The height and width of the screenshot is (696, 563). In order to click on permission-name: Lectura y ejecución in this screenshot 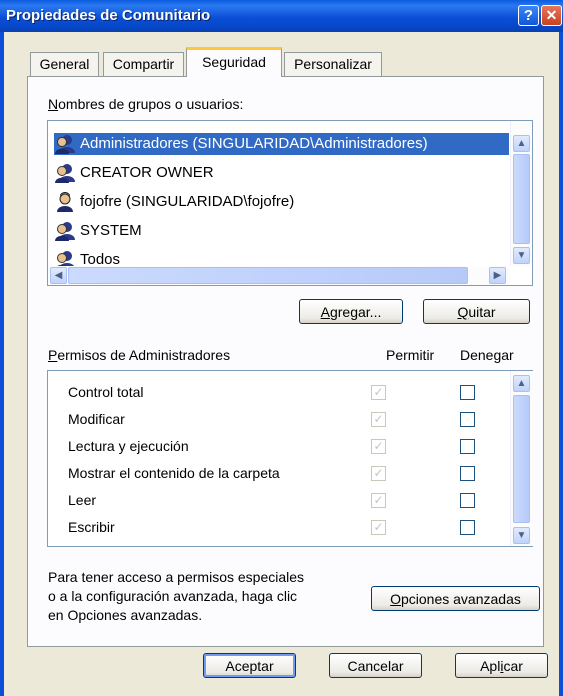, I will do `click(128, 446)`.